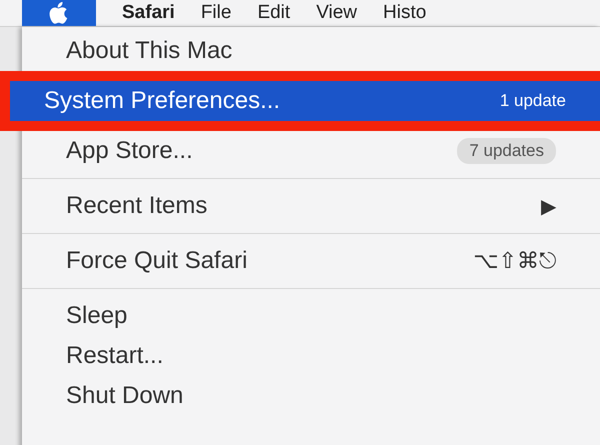 This screenshot has width=600, height=445. I want to click on update-label: 1 update, so click(532, 101).